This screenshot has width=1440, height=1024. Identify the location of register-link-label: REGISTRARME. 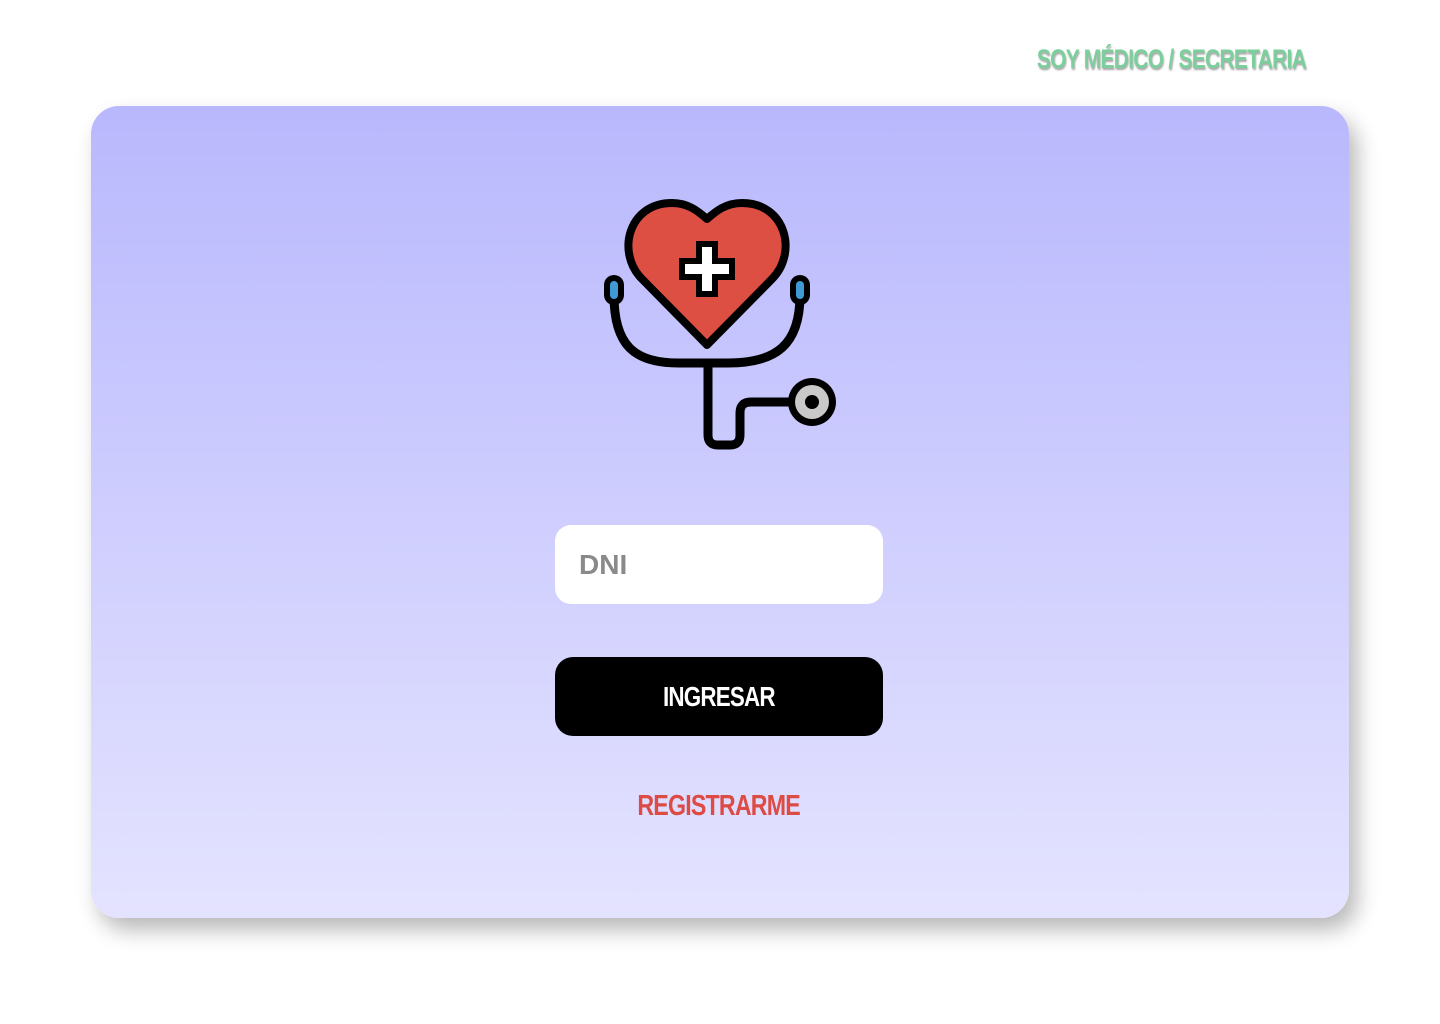
(719, 806).